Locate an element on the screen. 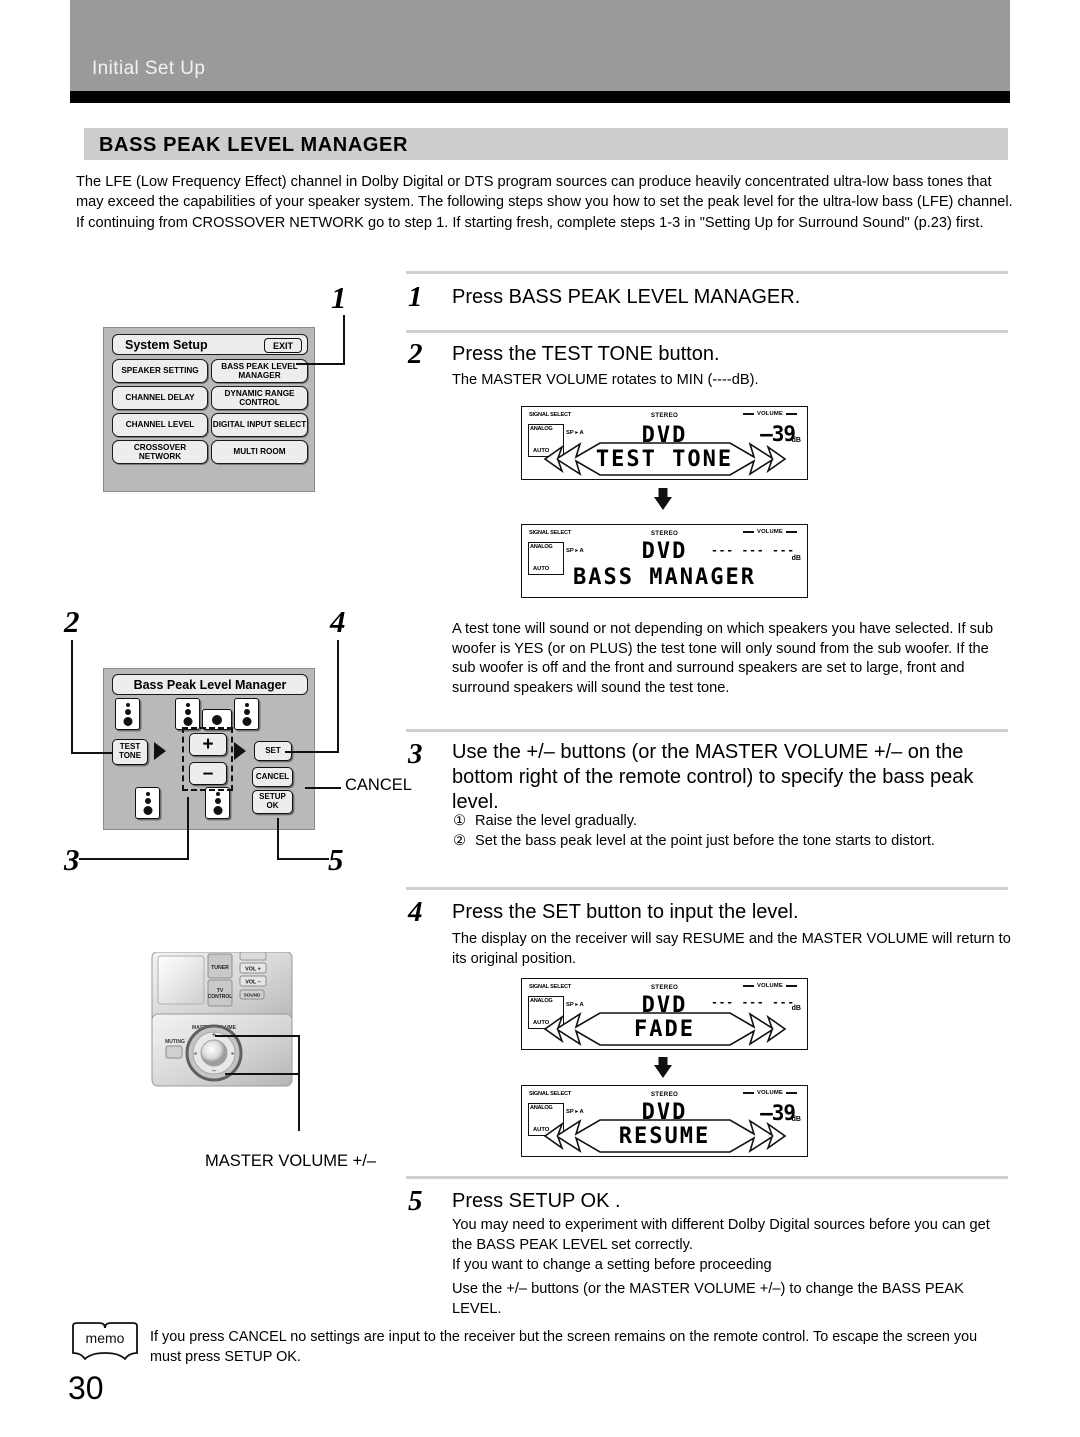 The height and width of the screenshot is (1437, 1080). speaker-icon-surround-left is located at coordinates (147, 803).